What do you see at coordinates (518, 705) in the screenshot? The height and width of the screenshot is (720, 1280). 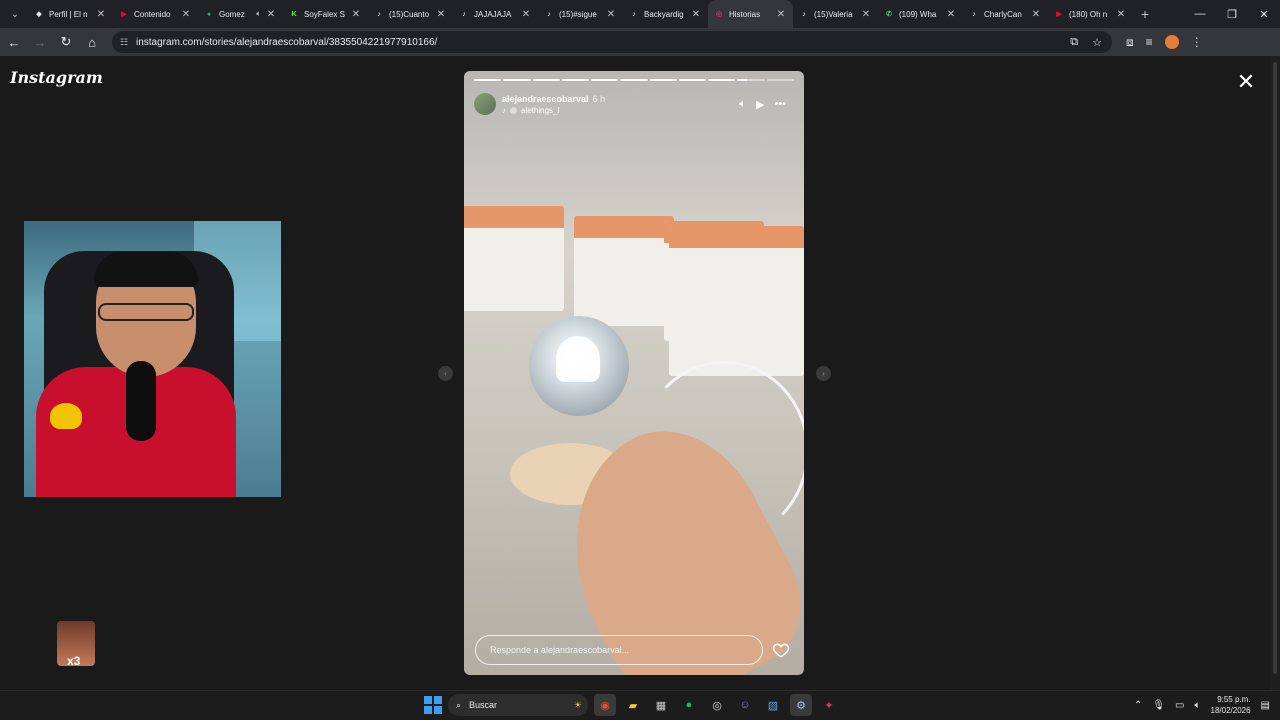 I see `taskbar-search: ⌕ Buscar ☀` at bounding box center [518, 705].